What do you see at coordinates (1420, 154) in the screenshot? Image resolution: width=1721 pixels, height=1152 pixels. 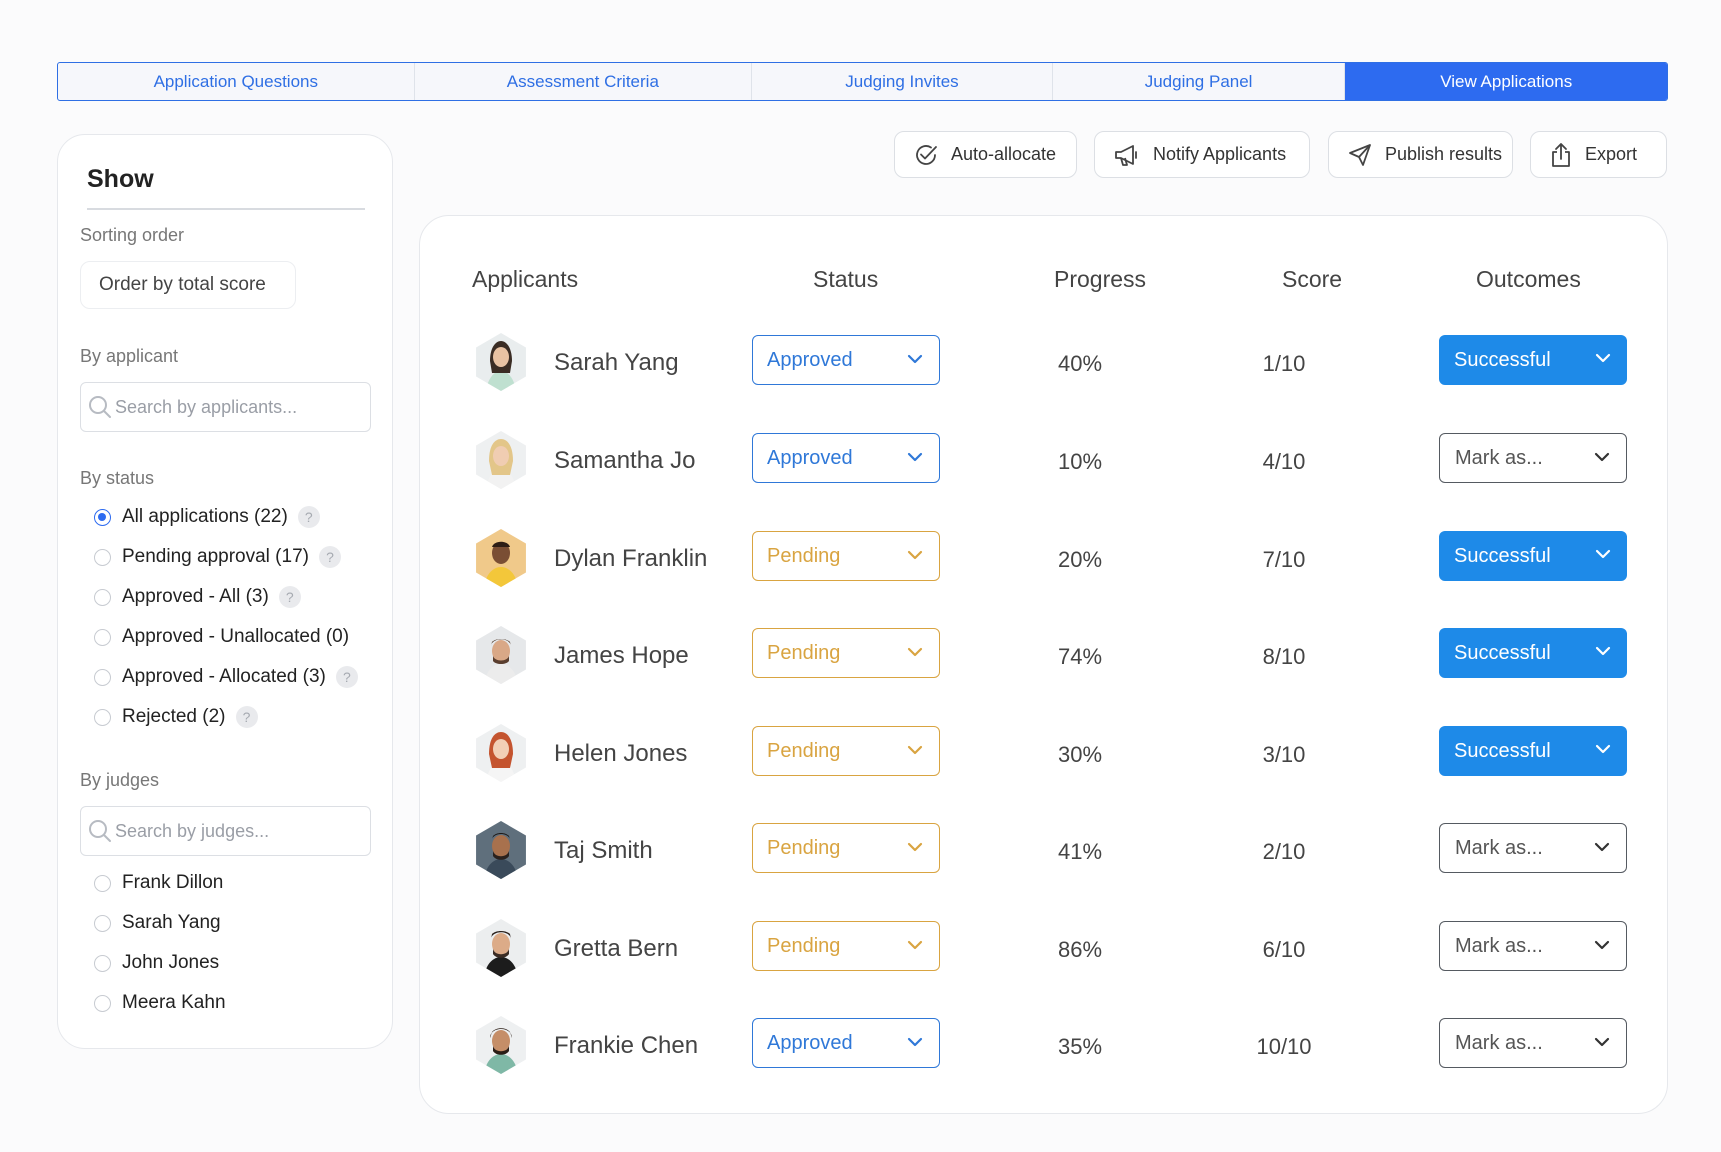 I see `publish-results-button: Publish results` at bounding box center [1420, 154].